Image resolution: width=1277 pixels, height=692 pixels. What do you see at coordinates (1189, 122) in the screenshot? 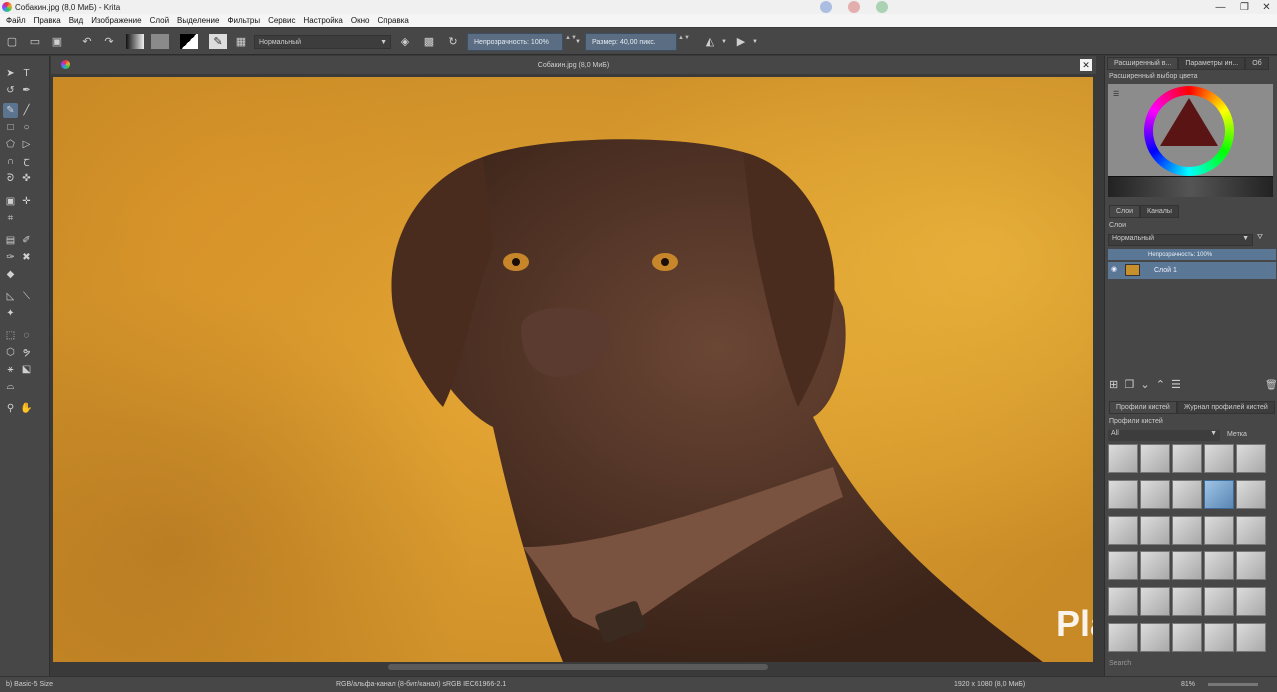
I see `color-triangle` at bounding box center [1189, 122].